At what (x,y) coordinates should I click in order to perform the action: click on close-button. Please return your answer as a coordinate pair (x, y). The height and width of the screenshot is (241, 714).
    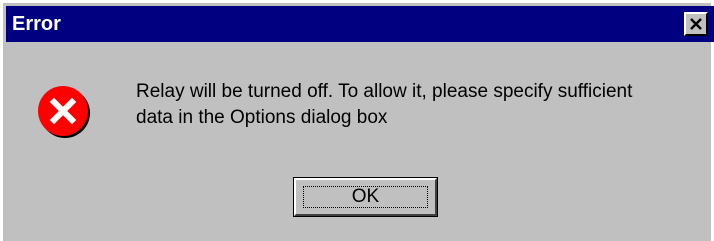
    Looking at the image, I should click on (696, 24).